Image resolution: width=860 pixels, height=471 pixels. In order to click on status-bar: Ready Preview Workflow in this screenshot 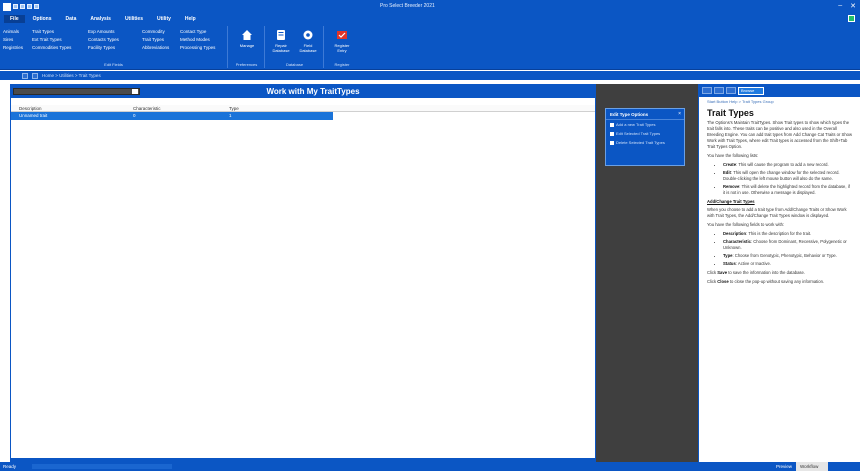, I will do `click(430, 466)`.